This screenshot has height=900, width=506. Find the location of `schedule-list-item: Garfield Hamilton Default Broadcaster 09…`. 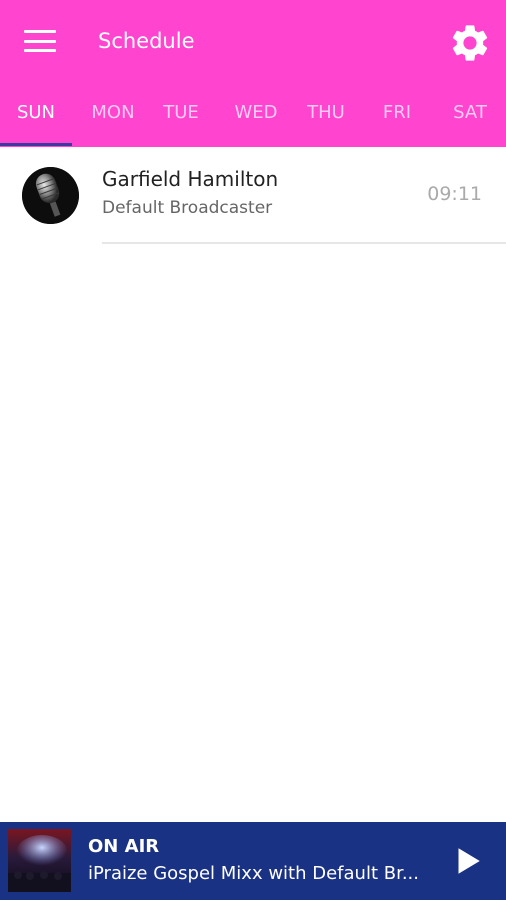

schedule-list-item: Garfield Hamilton Default Broadcaster 09… is located at coordinates (253, 197).